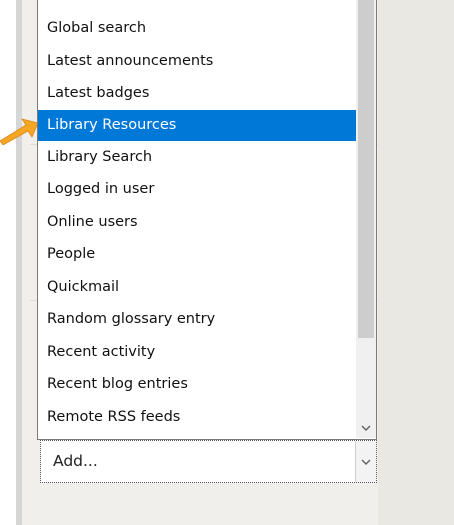 The width and height of the screenshot is (454, 525). What do you see at coordinates (197, 189) in the screenshot?
I see `dropdown-option: Logged in user` at bounding box center [197, 189].